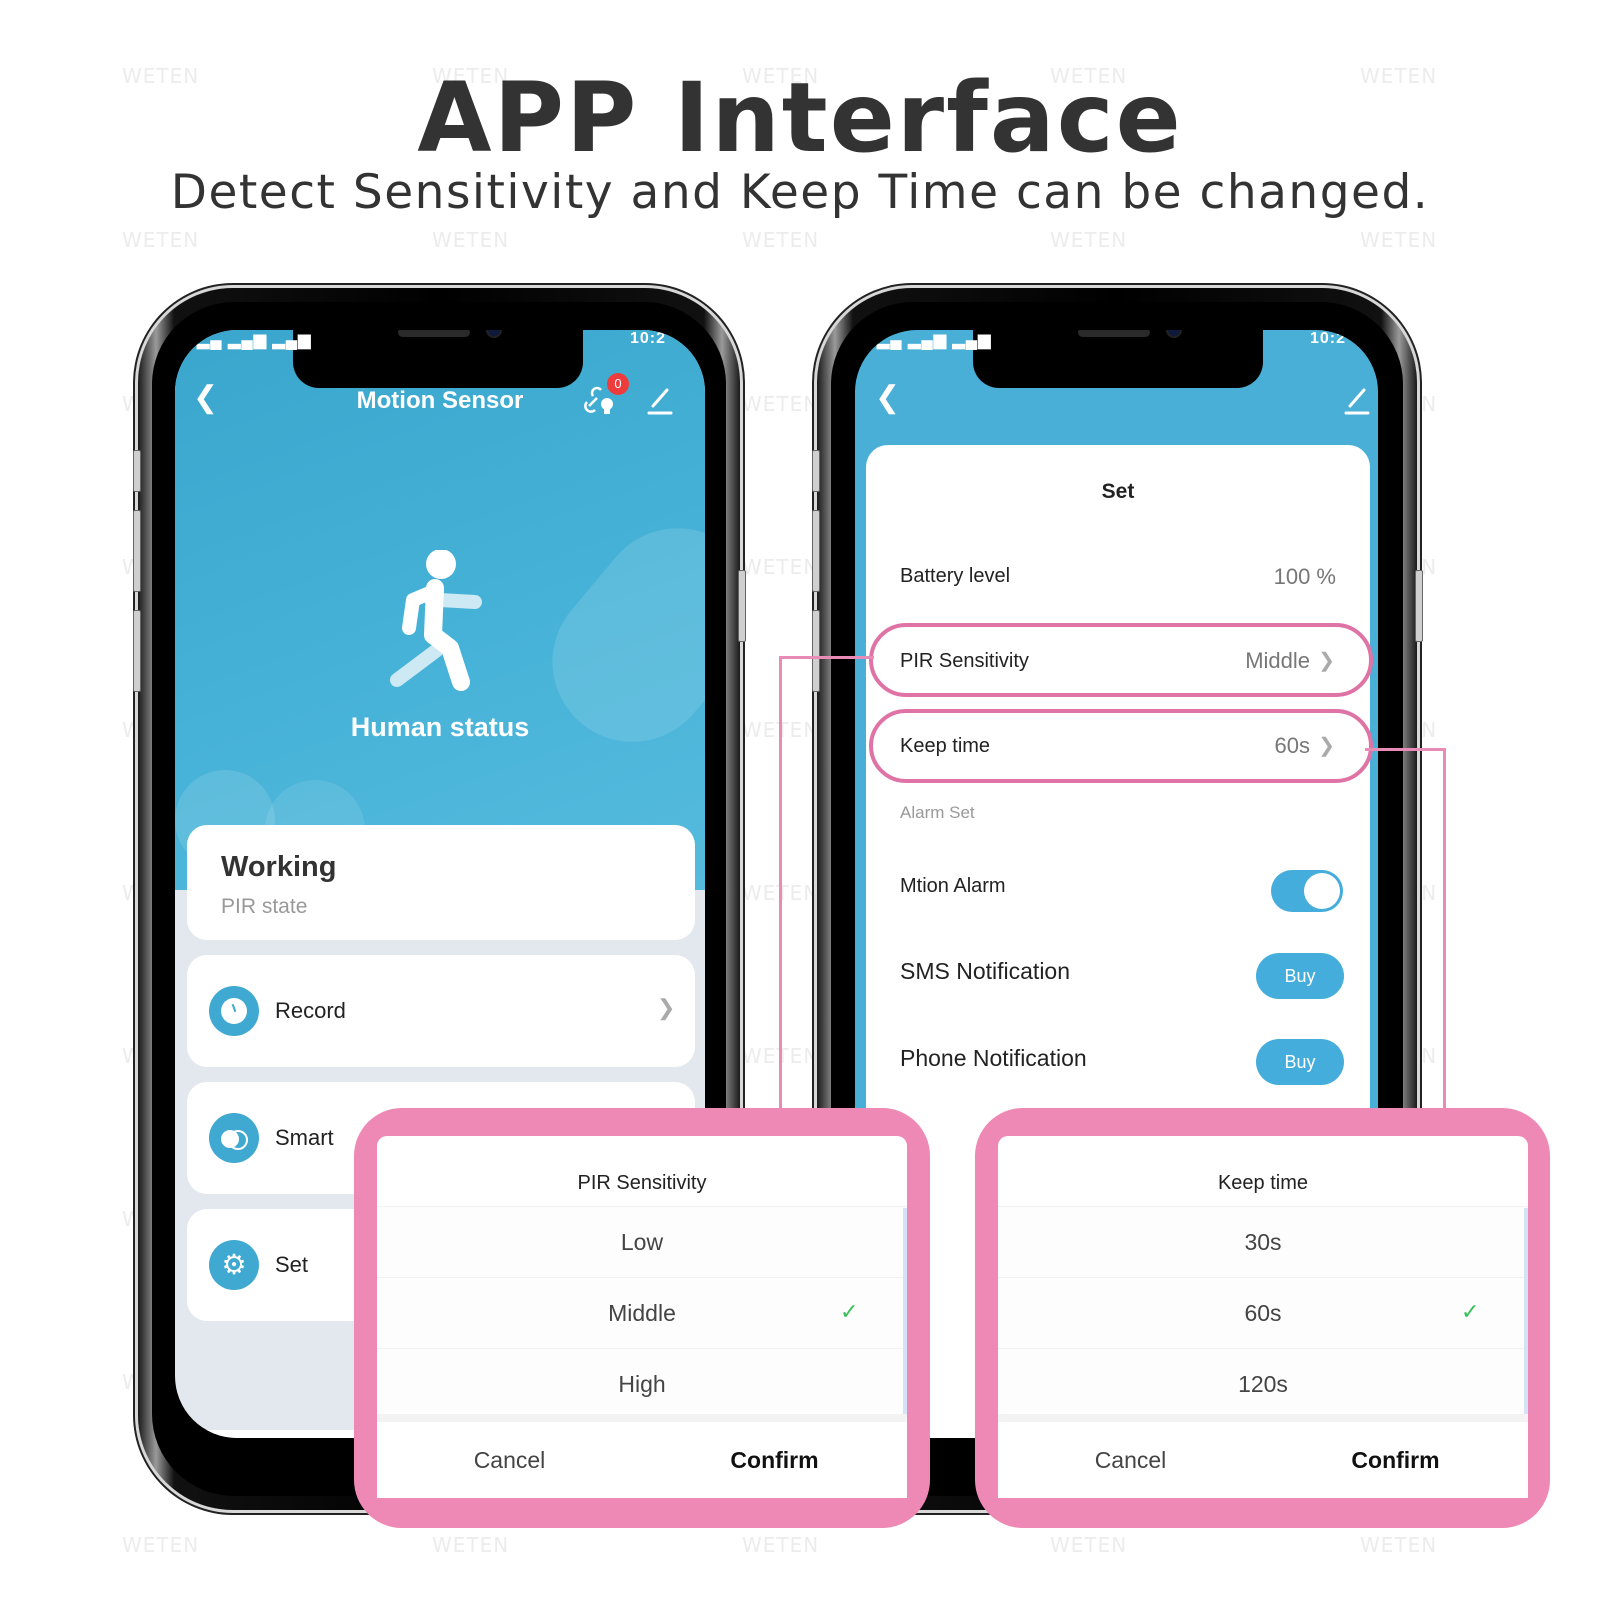 The height and width of the screenshot is (1600, 1600). What do you see at coordinates (440, 624) in the screenshot?
I see `walking-person-icon` at bounding box center [440, 624].